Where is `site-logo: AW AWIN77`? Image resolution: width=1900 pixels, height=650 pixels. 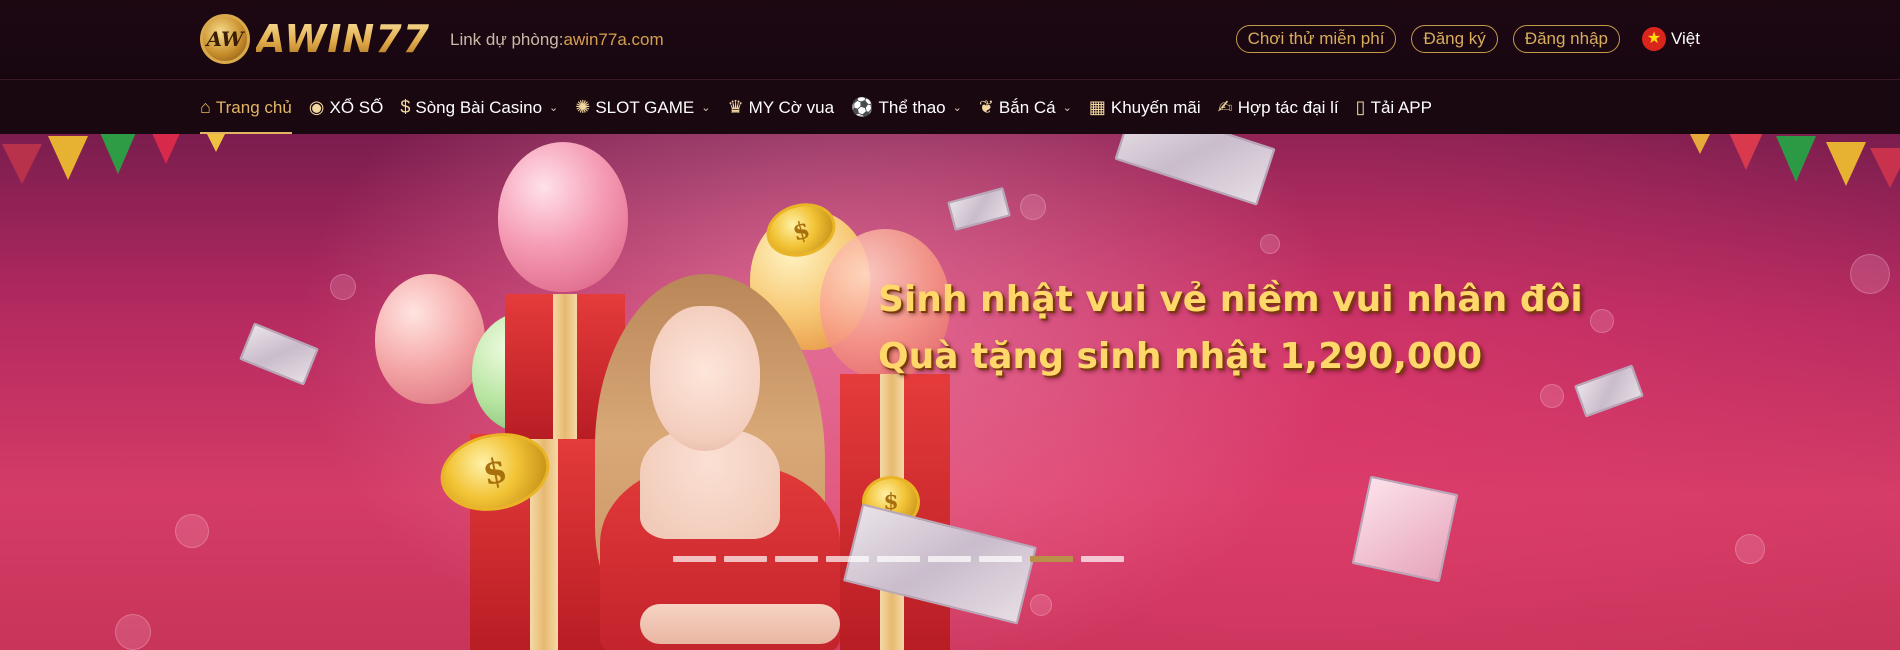
site-logo: AW AWIN77 is located at coordinates (315, 39).